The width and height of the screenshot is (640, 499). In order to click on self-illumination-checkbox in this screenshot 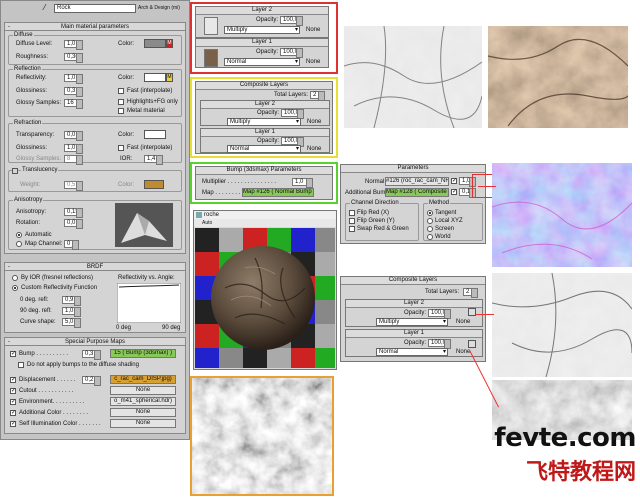, I will do `click(13, 424)`.